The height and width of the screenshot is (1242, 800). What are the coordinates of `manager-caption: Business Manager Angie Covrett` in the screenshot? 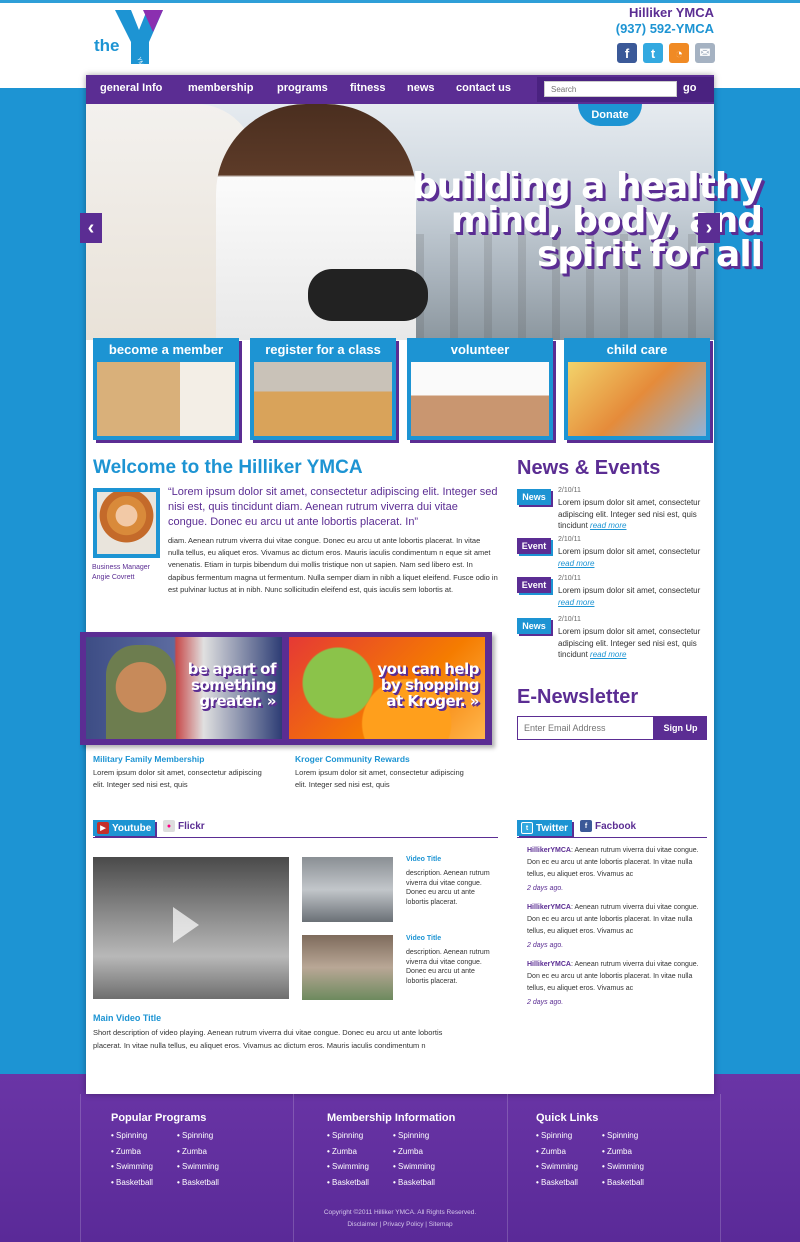 It's located at (121, 573).